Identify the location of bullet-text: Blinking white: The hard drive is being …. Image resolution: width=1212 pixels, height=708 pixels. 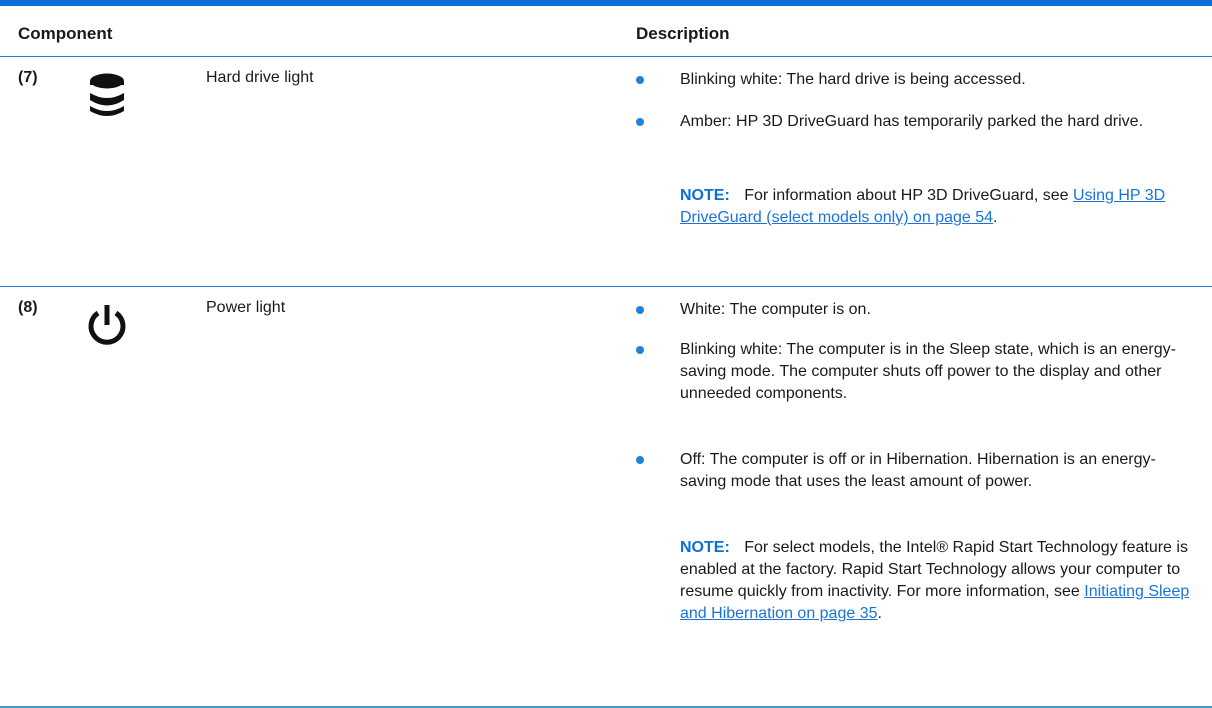
(853, 79).